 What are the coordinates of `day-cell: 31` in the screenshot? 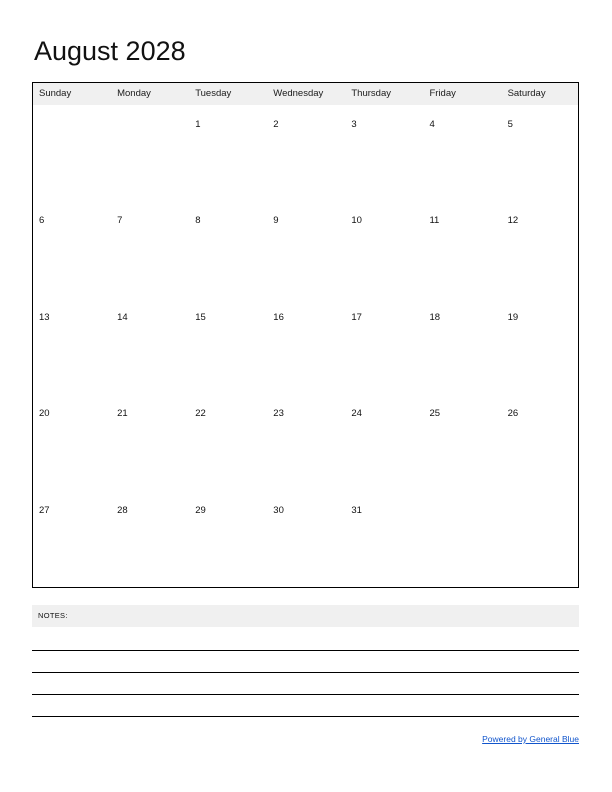 It's located at (384, 539).